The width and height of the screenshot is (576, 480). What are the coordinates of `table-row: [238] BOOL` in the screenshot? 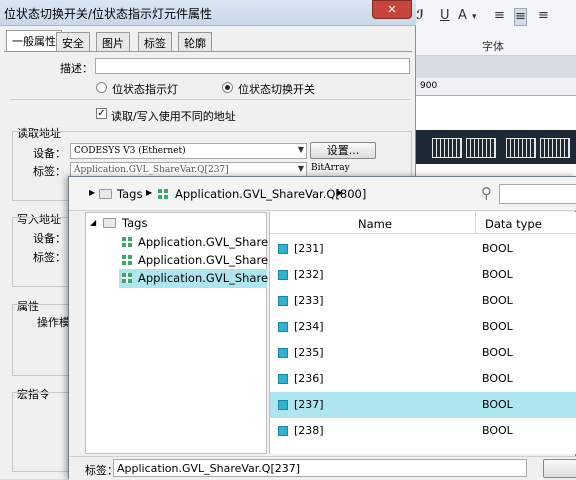 It's located at (423, 431).